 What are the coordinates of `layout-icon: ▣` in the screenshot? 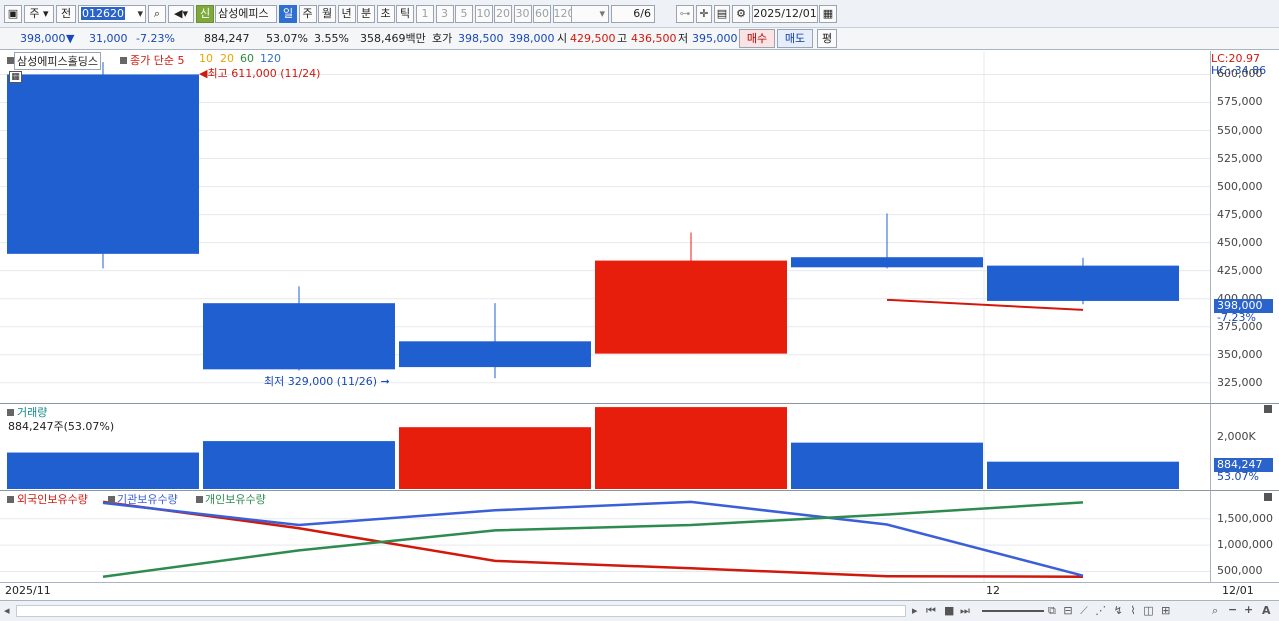 It's located at (13, 14).